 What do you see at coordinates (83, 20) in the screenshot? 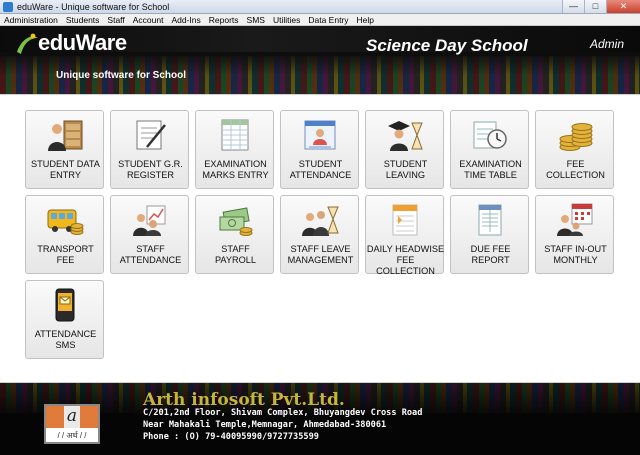
I see `menu-students: Students` at bounding box center [83, 20].